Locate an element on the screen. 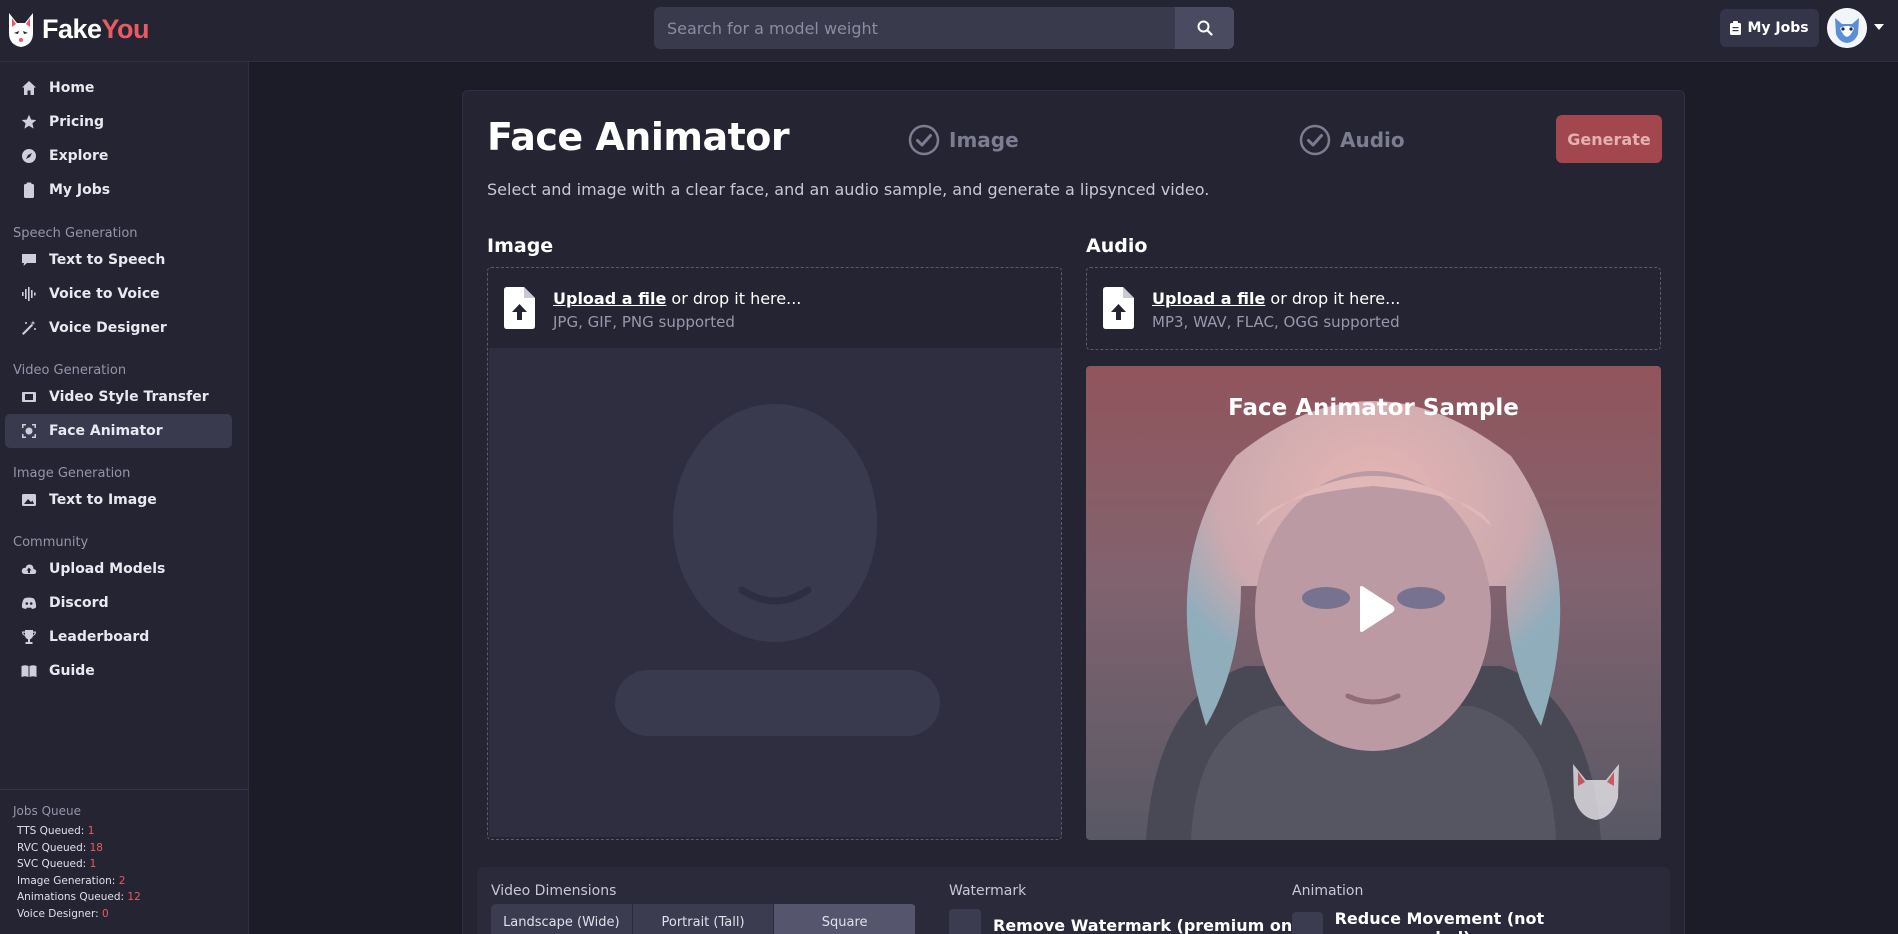 Image resolution: width=1898 pixels, height=934 pixels. search-input is located at coordinates (914, 28).